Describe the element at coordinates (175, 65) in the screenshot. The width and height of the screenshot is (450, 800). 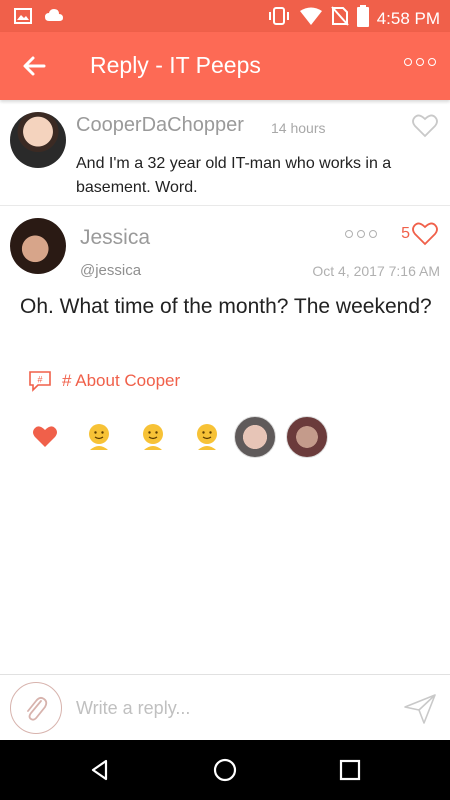
I see `page-title: Reply - IT Peeps` at that location.